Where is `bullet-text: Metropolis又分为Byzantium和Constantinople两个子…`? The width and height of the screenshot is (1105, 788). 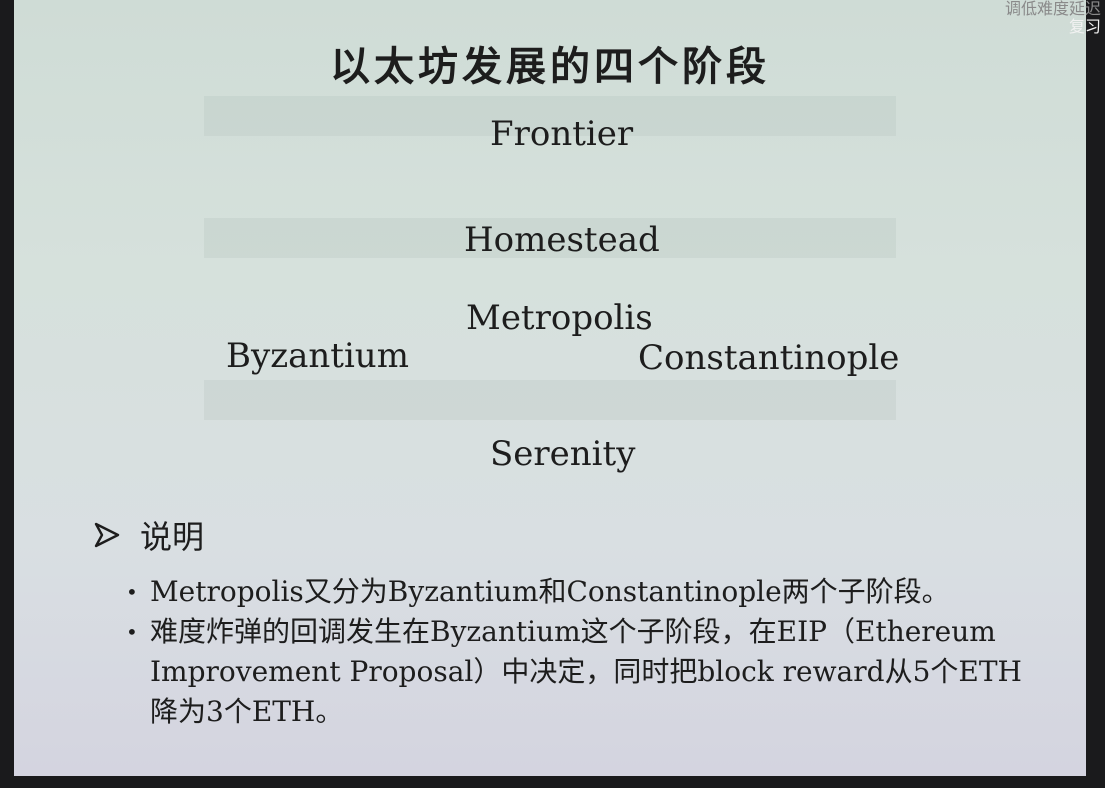 bullet-text: Metropolis又分为Byzantium和Constantinople两个子… is located at coordinates (550, 591).